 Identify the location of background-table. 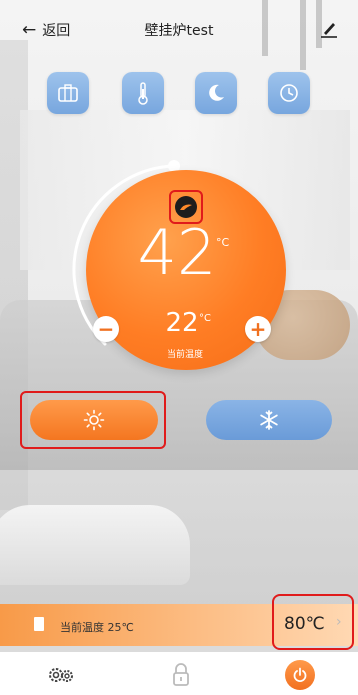
(95, 545).